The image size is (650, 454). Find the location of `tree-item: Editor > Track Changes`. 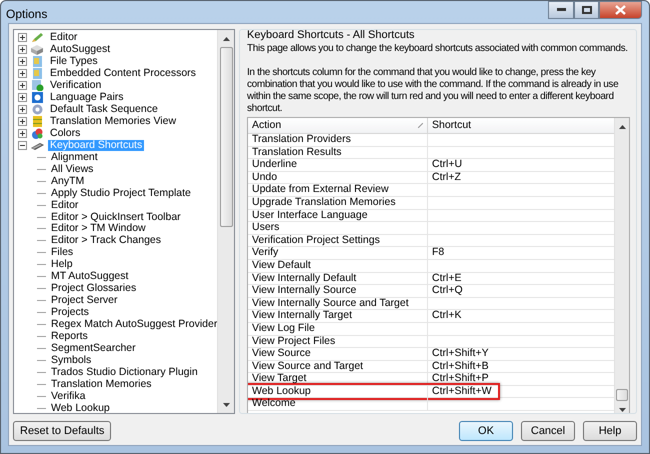

tree-item: Editor > Track Changes is located at coordinates (106, 240).